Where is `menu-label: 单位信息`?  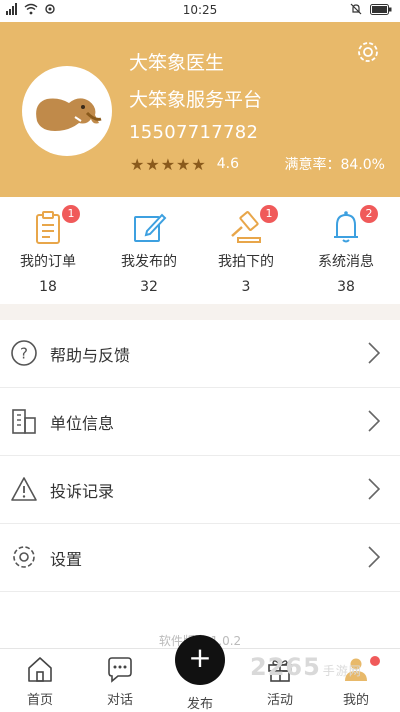 menu-label: 单位信息 is located at coordinates (82, 423).